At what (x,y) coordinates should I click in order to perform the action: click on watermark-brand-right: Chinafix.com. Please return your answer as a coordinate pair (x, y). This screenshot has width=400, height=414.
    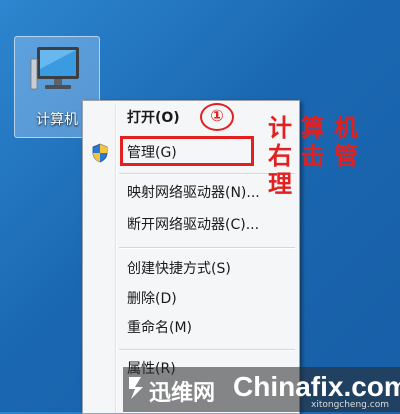
    Looking at the image, I should click on (316, 386).